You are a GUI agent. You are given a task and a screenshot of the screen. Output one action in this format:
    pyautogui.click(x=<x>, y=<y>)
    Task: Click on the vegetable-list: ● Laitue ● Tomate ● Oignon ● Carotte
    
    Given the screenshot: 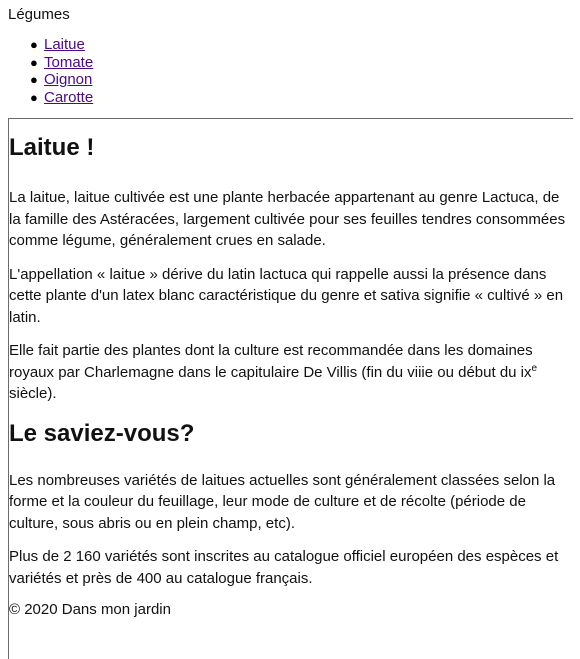 What is the action you would take?
    pyautogui.click(x=288, y=71)
    